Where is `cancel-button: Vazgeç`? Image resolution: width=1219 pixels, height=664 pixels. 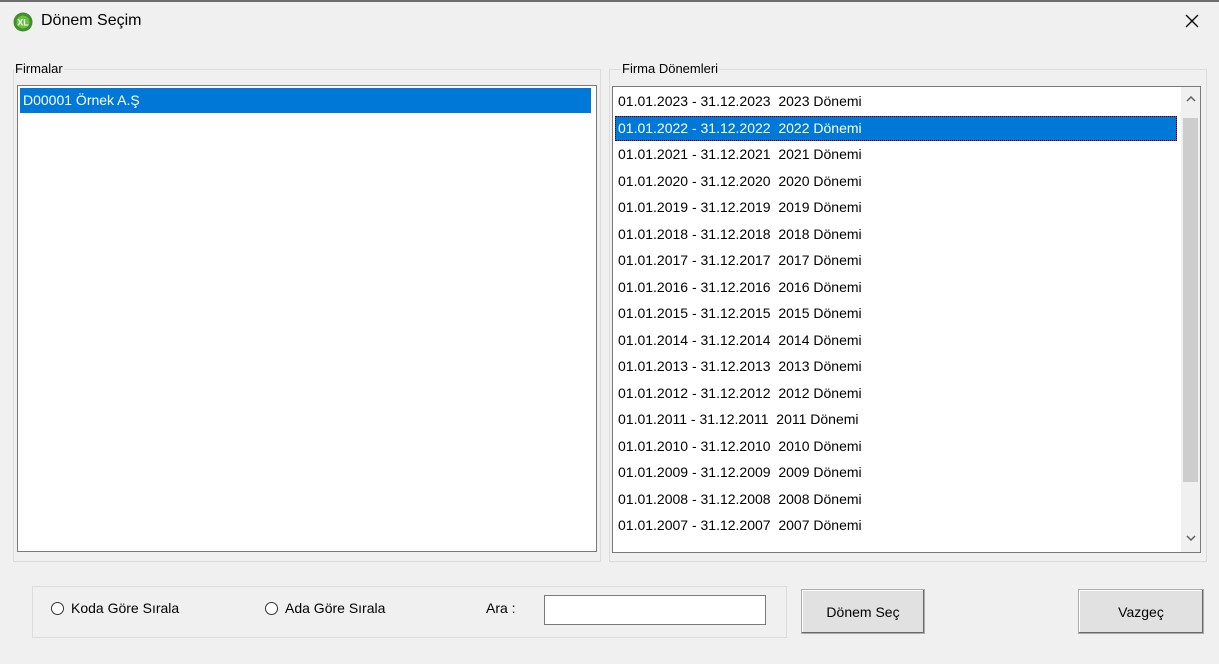
cancel-button: Vazgeç is located at coordinates (1141, 611).